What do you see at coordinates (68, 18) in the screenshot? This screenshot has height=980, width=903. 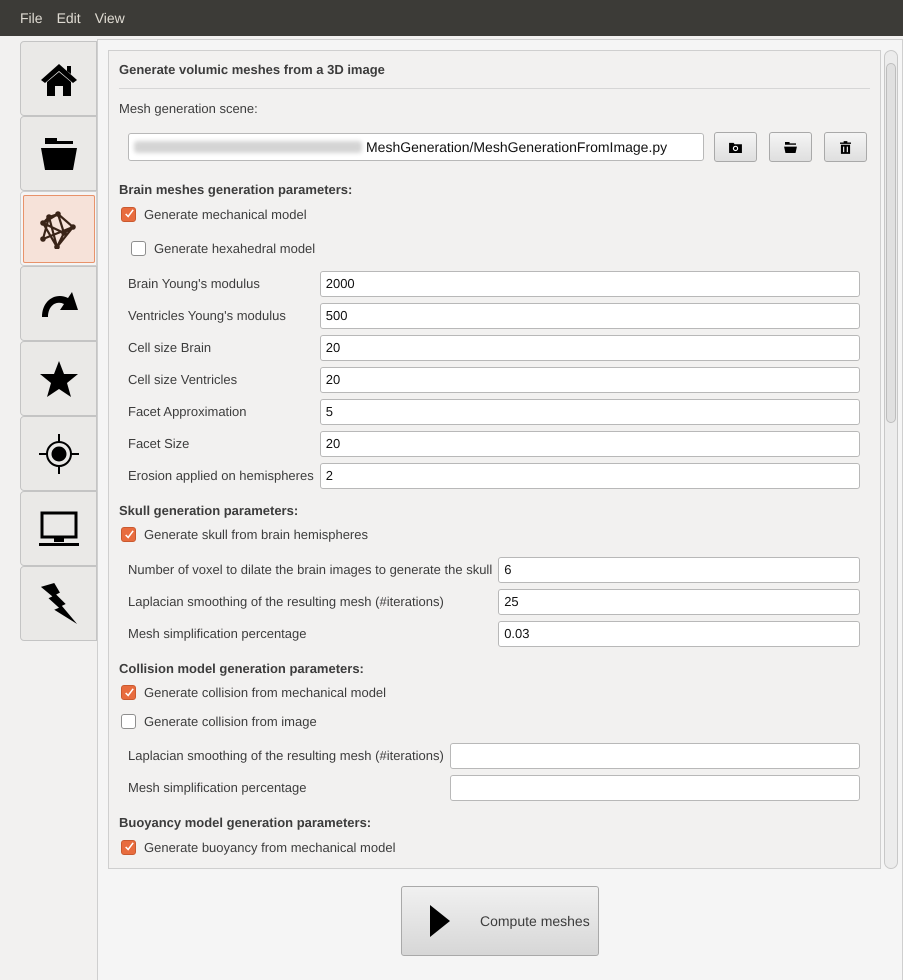 I see `menu-item: Edit` at bounding box center [68, 18].